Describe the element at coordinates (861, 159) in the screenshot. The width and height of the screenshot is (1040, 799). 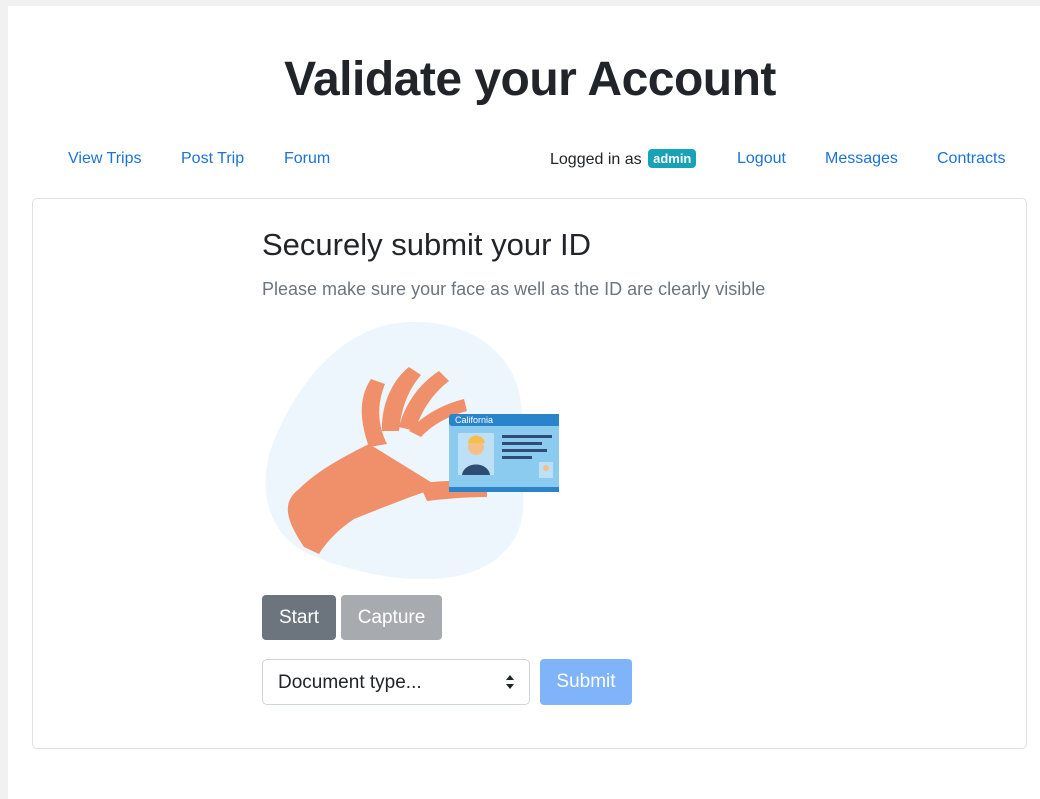
I see `nav-messages: Messages` at that location.